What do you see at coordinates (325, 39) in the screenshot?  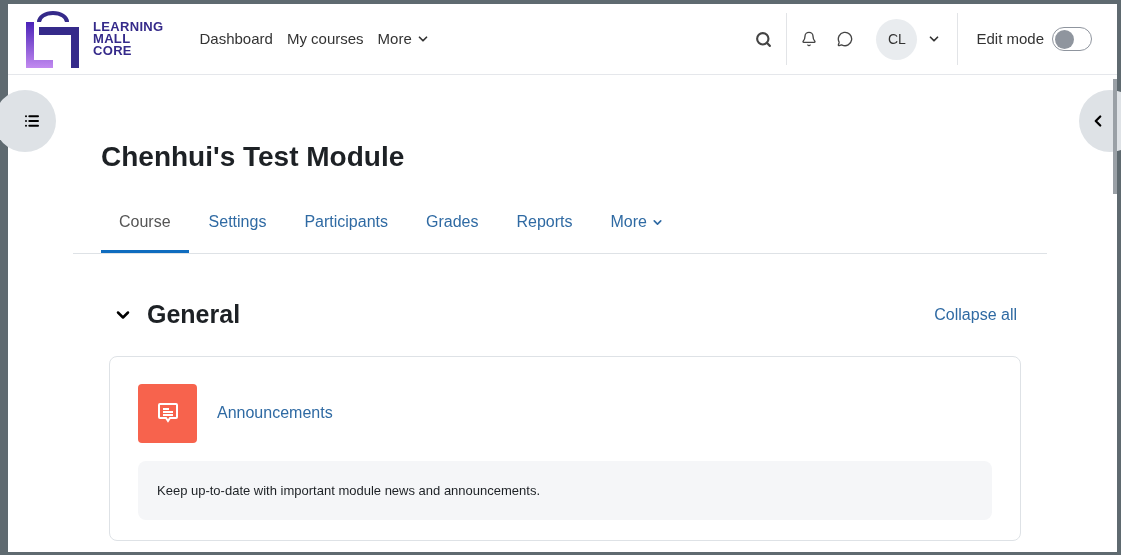 I see `nav-link: My courses` at bounding box center [325, 39].